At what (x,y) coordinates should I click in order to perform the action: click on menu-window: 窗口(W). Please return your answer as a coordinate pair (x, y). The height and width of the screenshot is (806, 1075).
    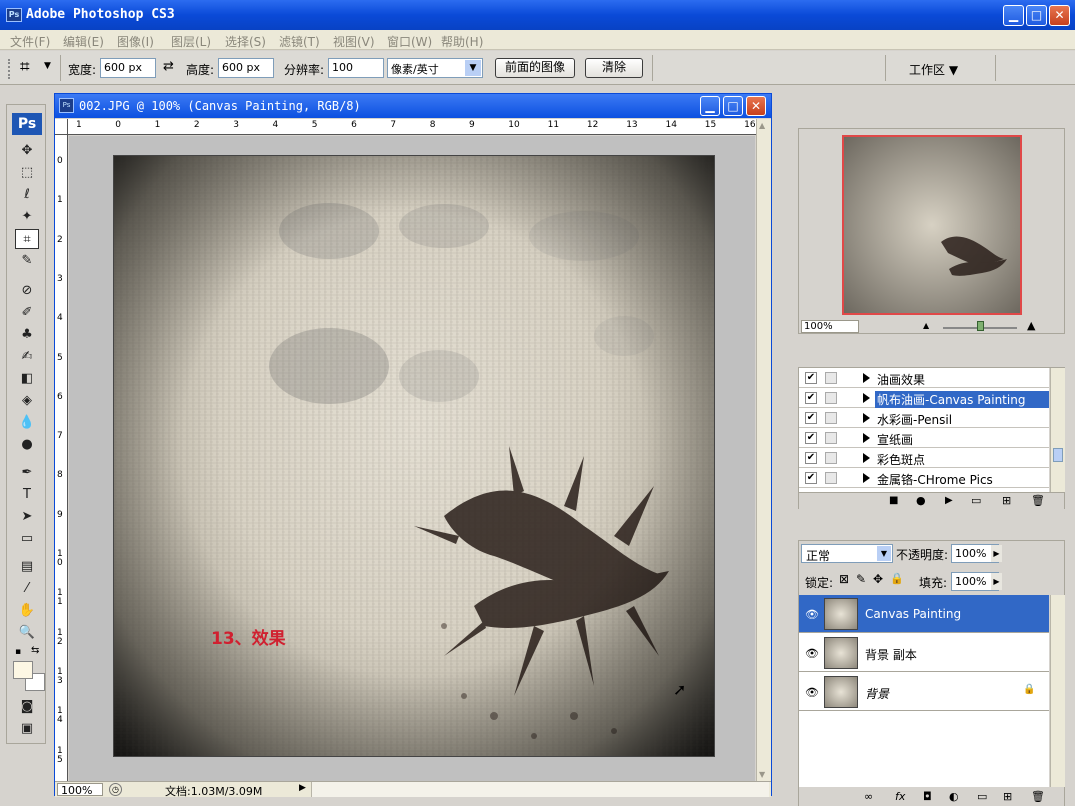
    Looking at the image, I should click on (409, 41).